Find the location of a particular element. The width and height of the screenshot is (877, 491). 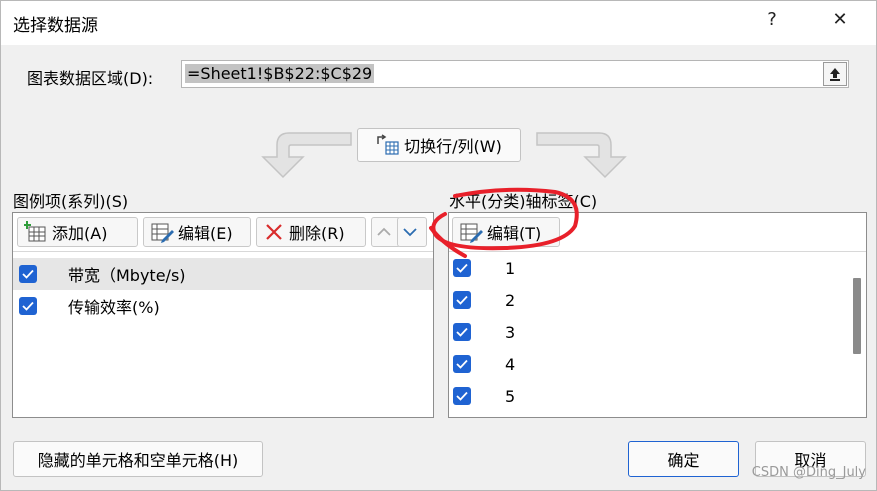

switch-row-column-icon is located at coordinates (388, 144).